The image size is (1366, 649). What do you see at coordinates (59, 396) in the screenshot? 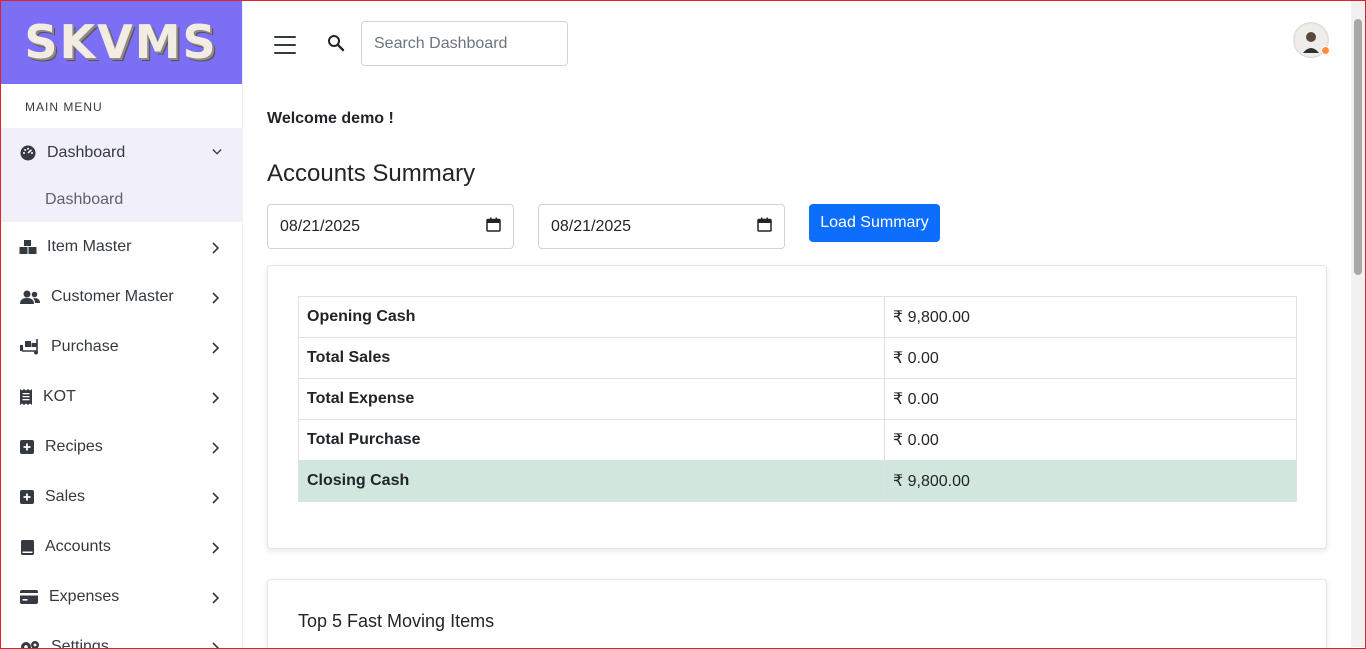
I see `sidebar-item-label: KOT` at bounding box center [59, 396].